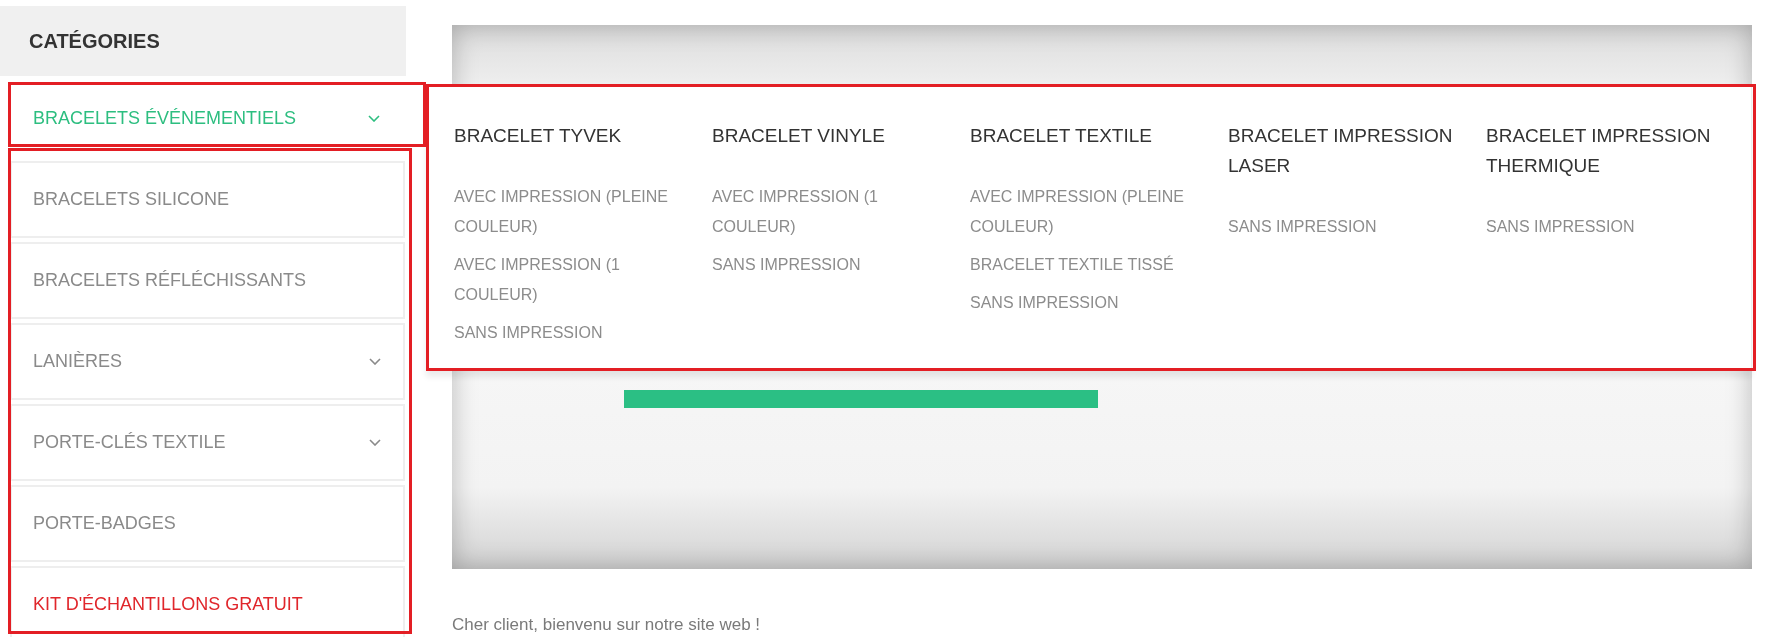 The width and height of the screenshot is (1784, 637). Describe the element at coordinates (203, 41) in the screenshot. I see `sidebar-heading: CATÉGORIES` at that location.